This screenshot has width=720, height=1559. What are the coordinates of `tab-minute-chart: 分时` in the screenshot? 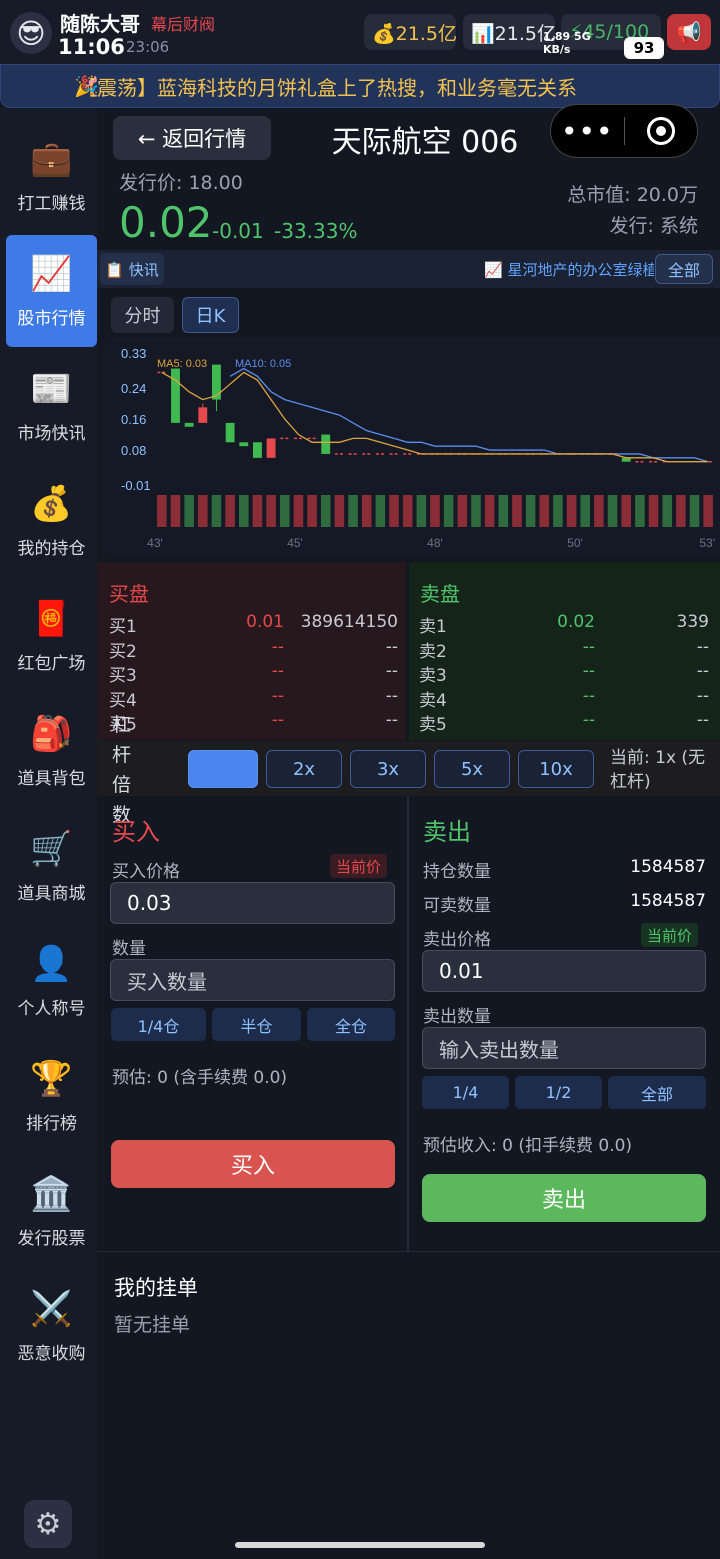 It's located at (142, 315).